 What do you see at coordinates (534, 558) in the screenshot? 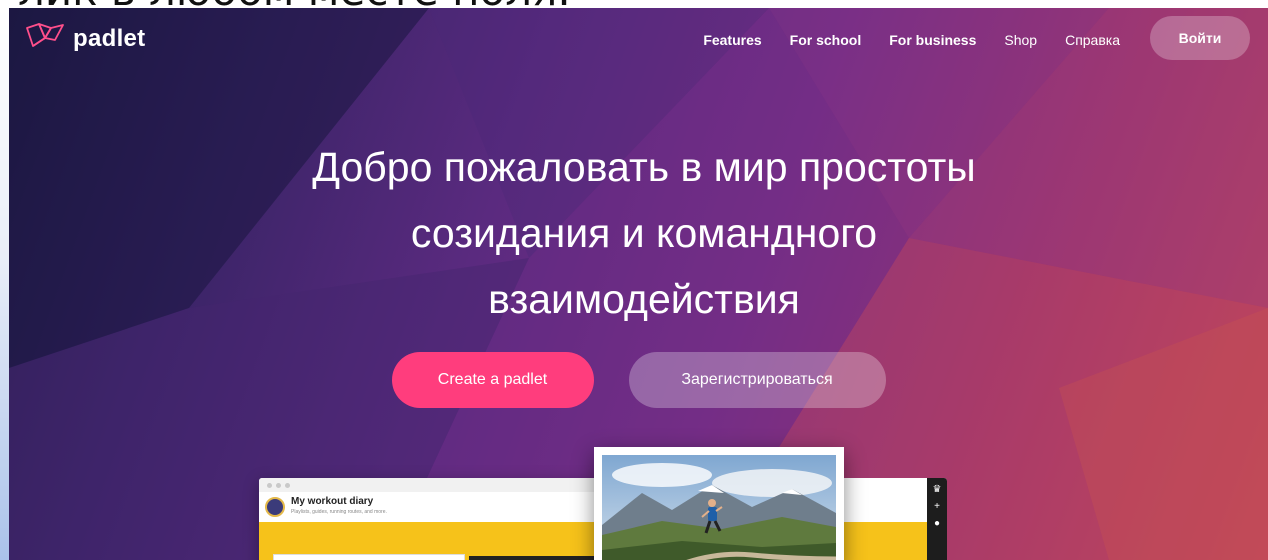
I see `board-card-dark` at bounding box center [534, 558].